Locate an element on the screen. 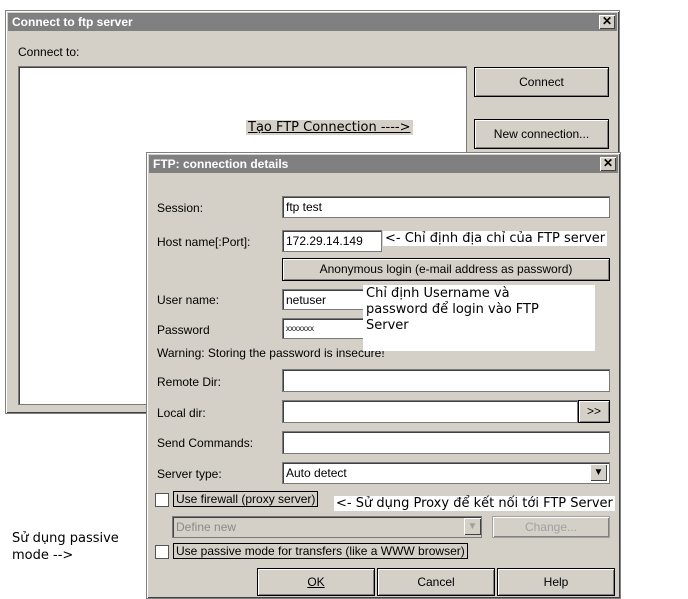 The width and height of the screenshot is (688, 599). username-annotation-line-1: Chỉ định Username và is located at coordinates (438, 293).